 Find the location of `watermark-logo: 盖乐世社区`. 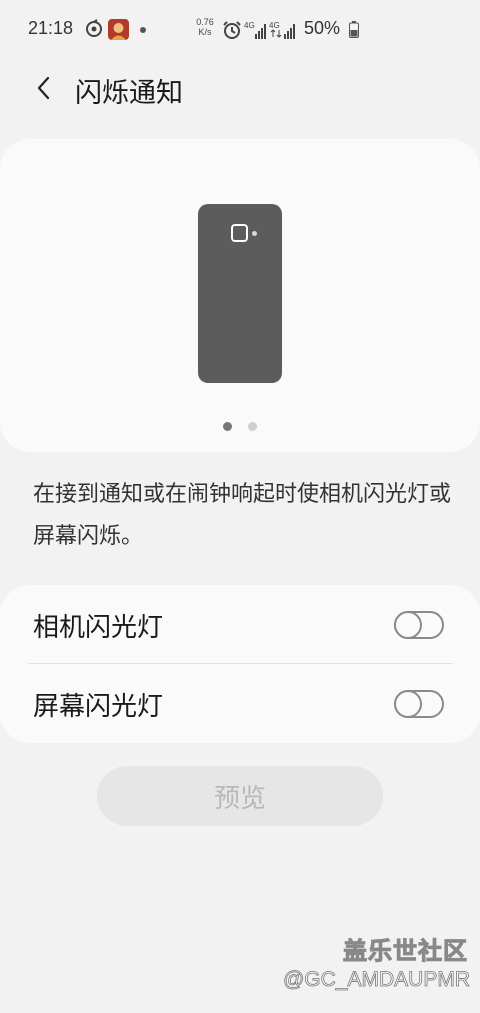

watermark-logo: 盖乐世社区 is located at coordinates (405, 951).